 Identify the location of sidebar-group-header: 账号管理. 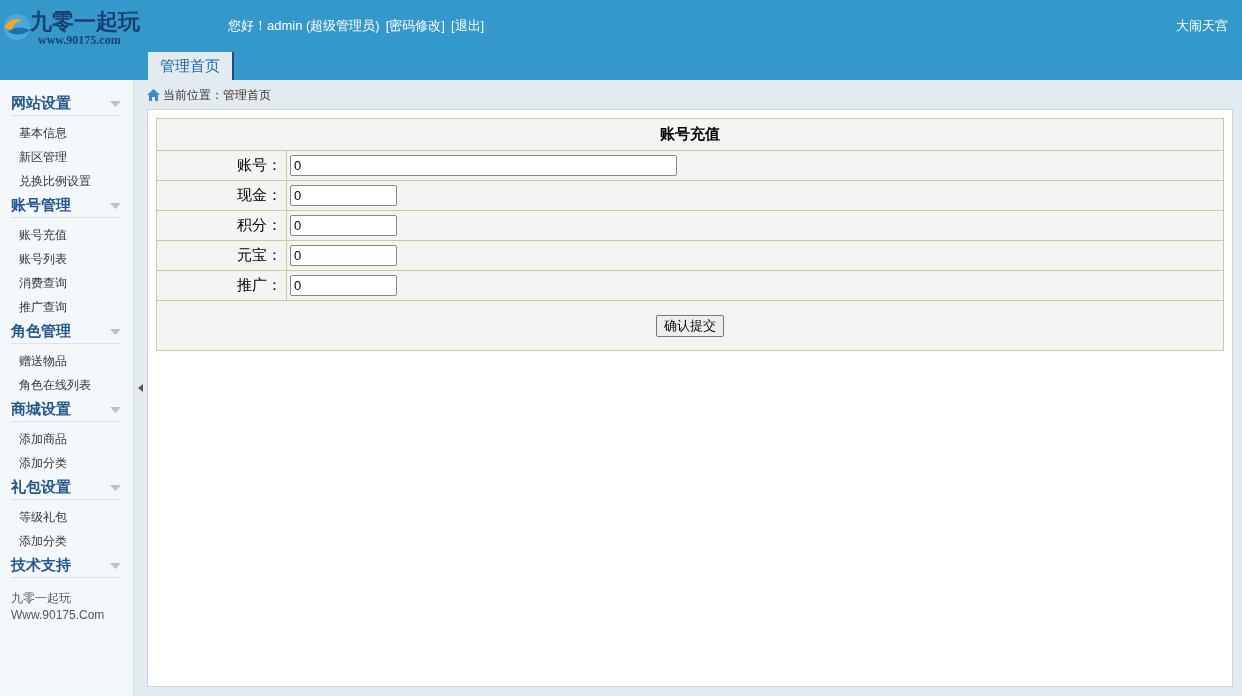
(66, 206).